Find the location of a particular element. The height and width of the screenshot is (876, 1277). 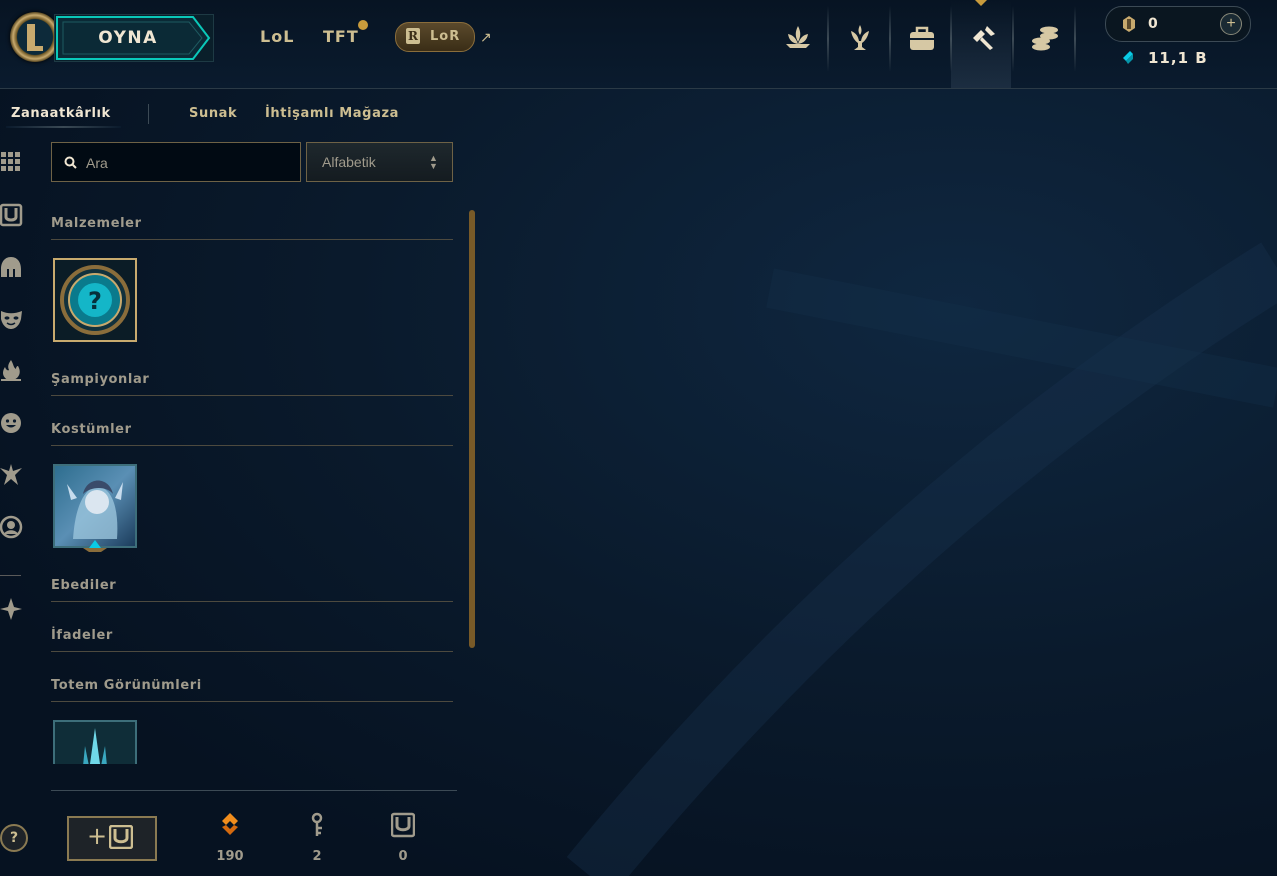

list-scrollbar is located at coordinates (472, 429).